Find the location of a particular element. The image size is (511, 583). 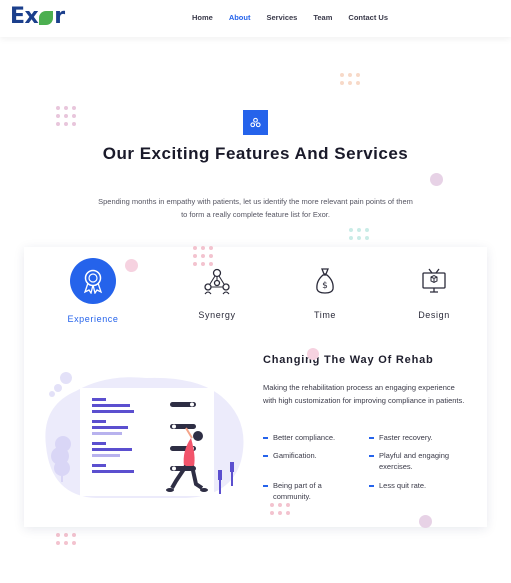

nav-services: Services is located at coordinates (281, 17).